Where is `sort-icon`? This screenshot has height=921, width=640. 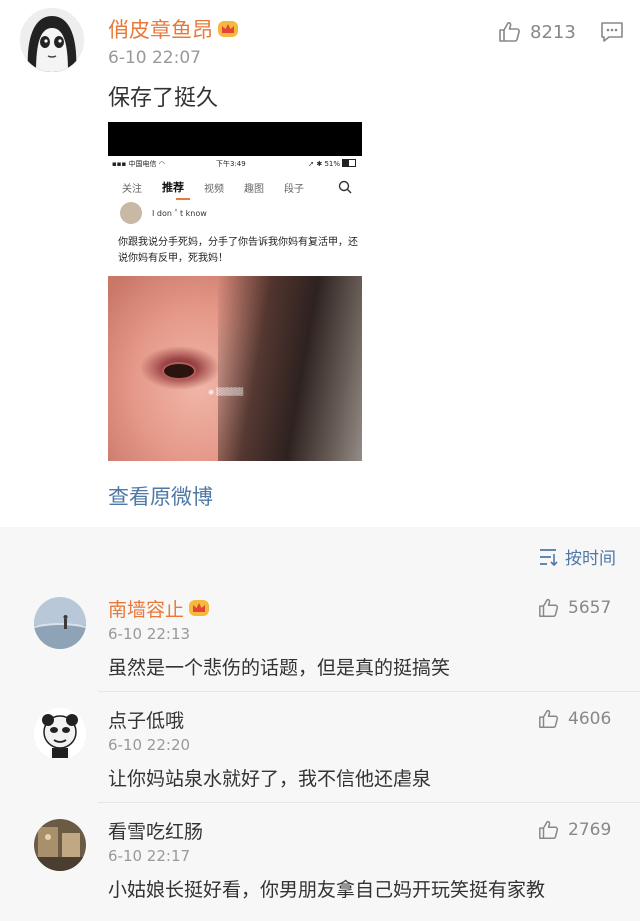
sort-icon is located at coordinates (549, 557).